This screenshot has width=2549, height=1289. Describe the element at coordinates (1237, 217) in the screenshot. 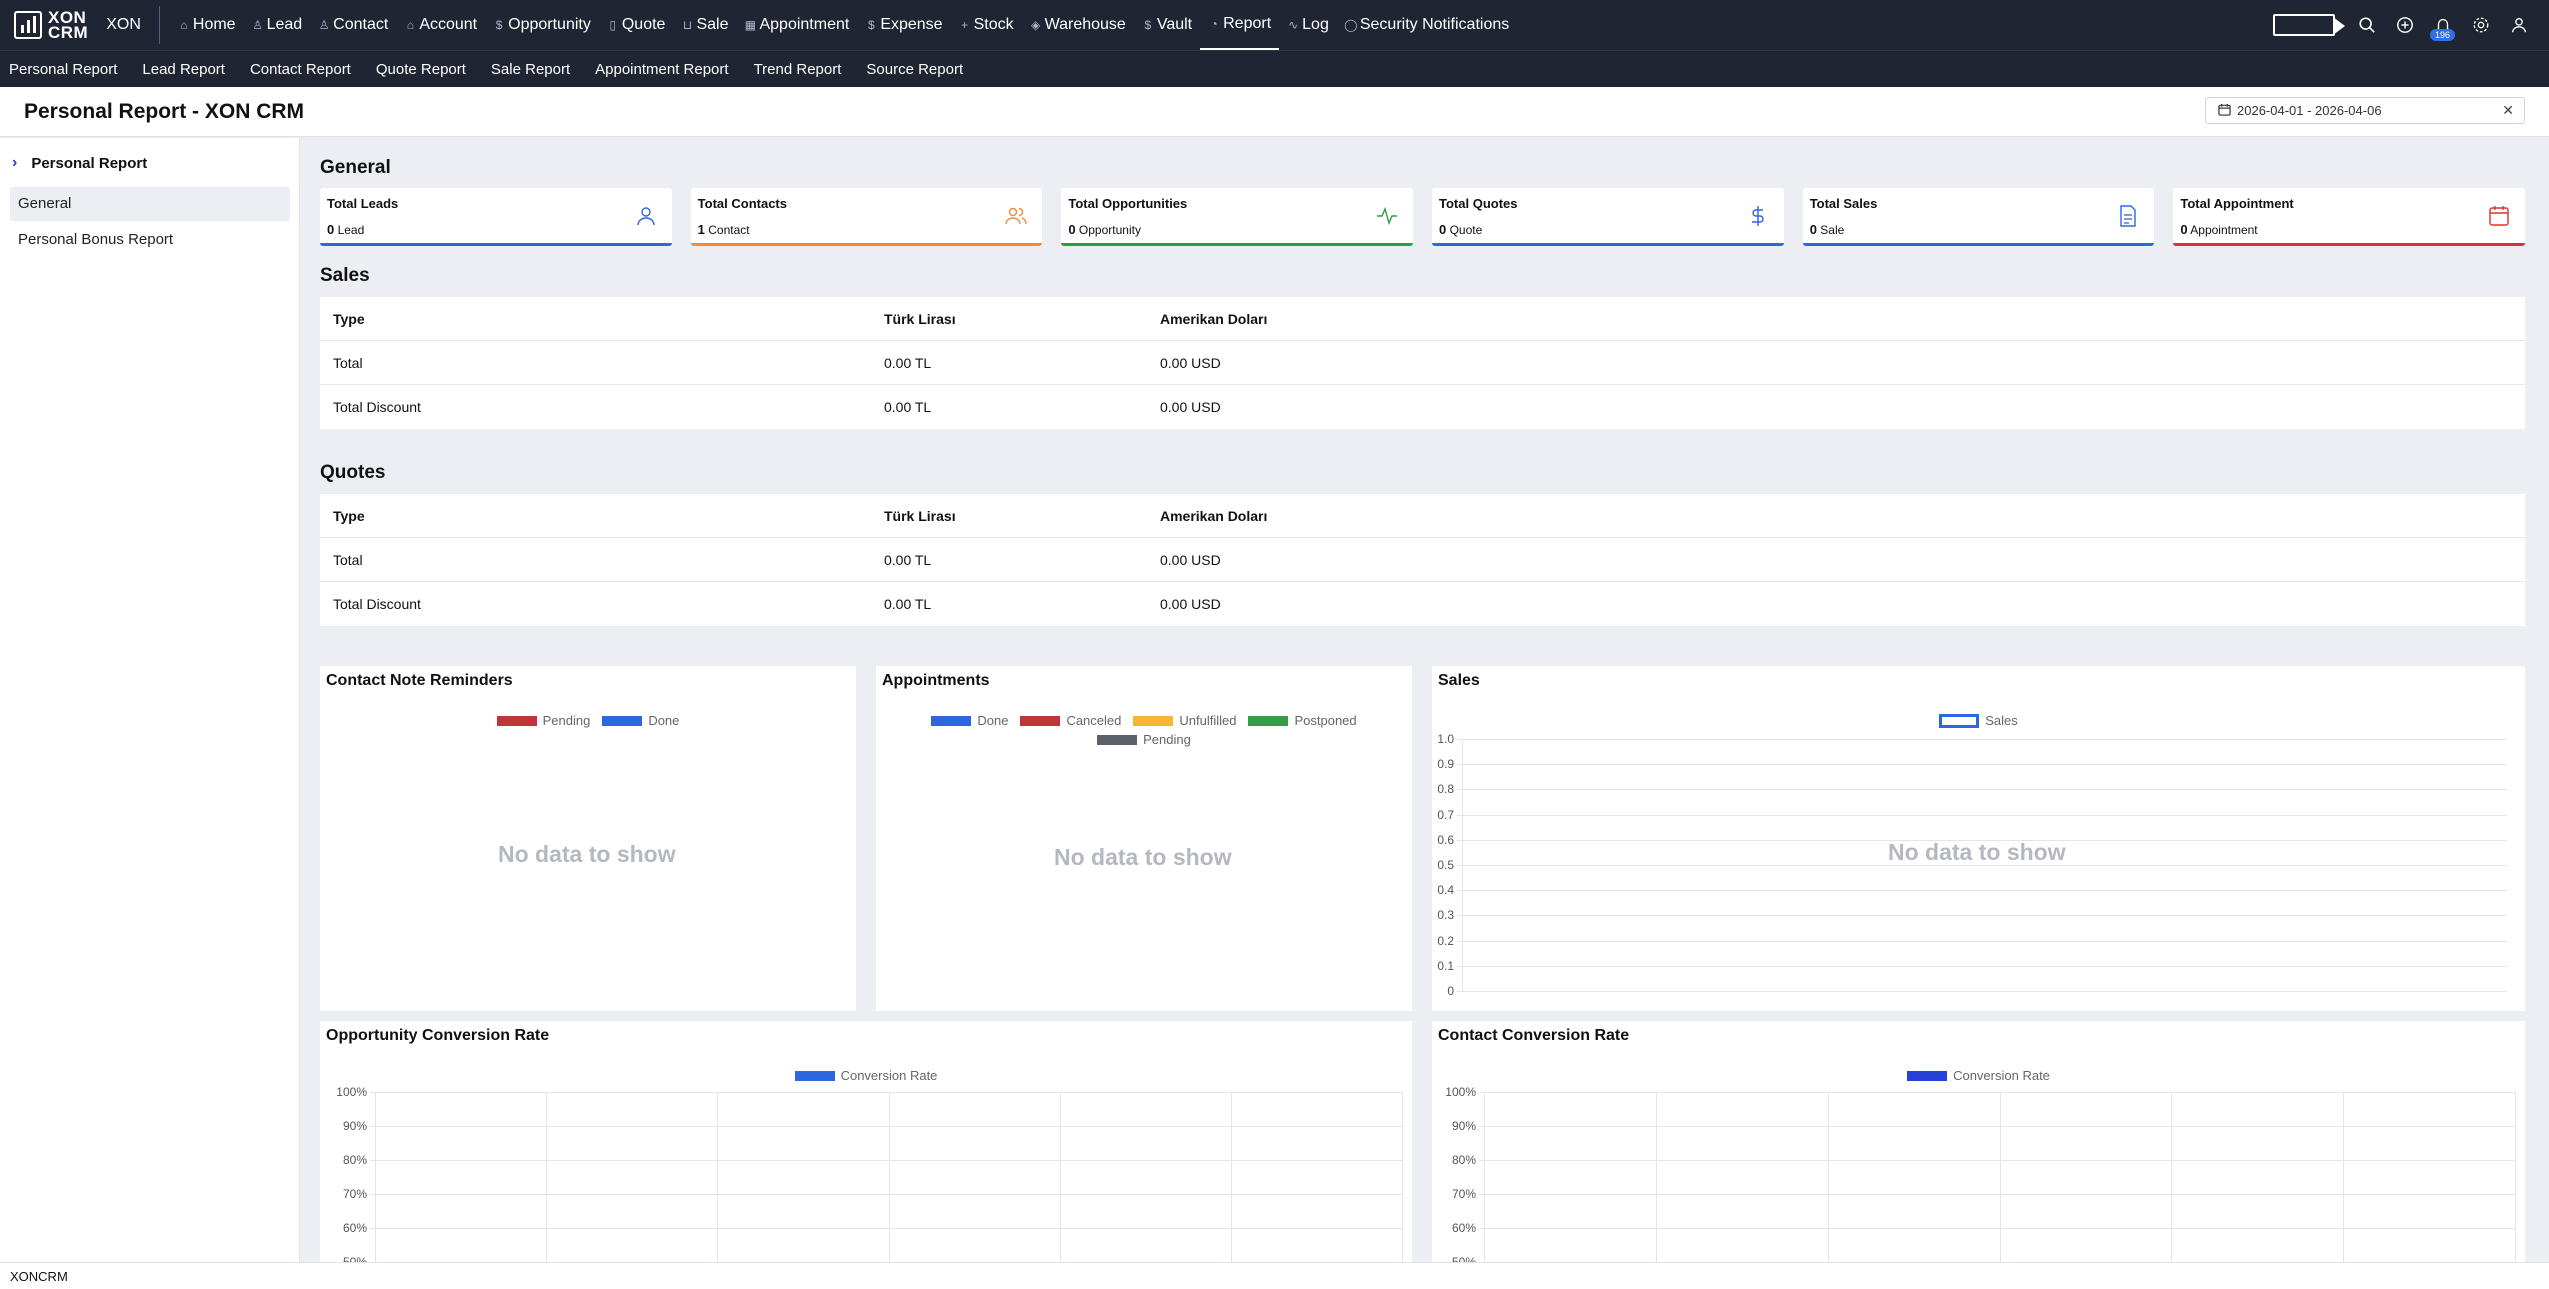

I see `total-opportunities-card: Total Opportunities 0 Opportunity` at that location.